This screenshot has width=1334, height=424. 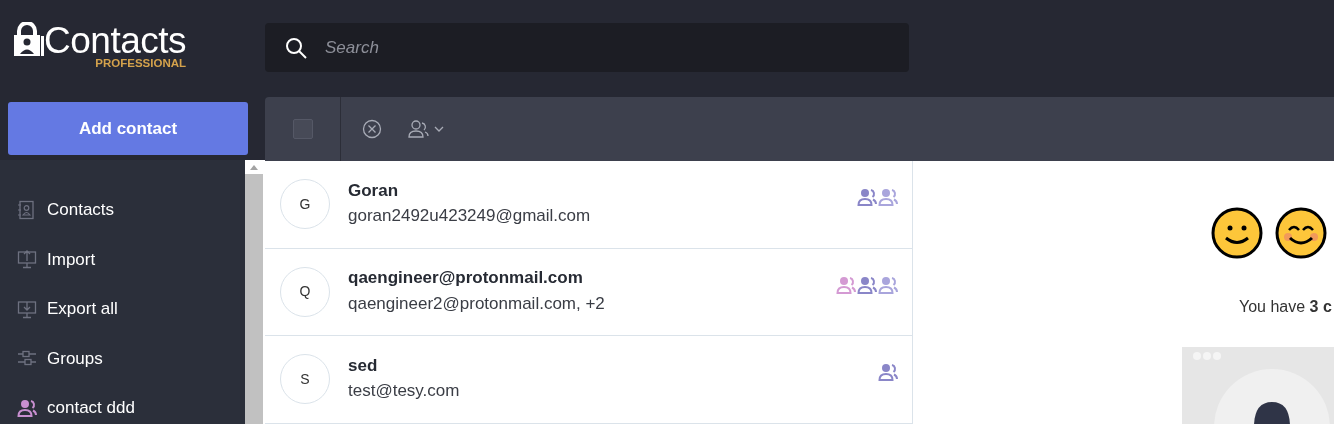 What do you see at coordinates (1237, 233) in the screenshot?
I see `smiley-icon` at bounding box center [1237, 233].